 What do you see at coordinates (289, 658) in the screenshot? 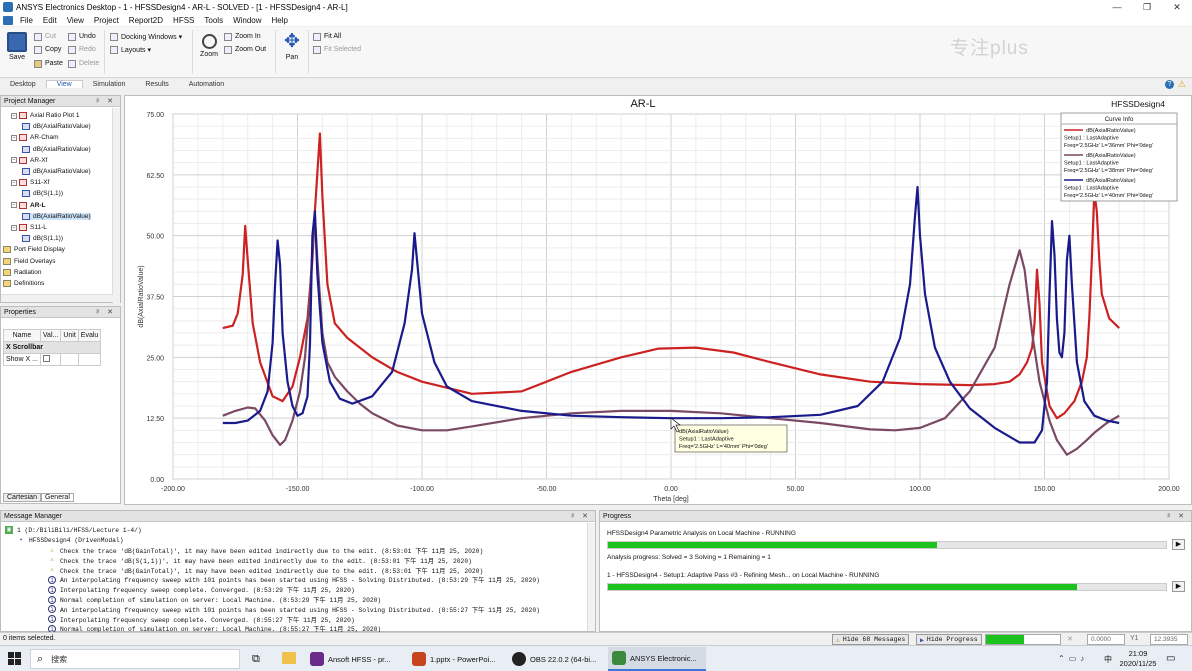
I see `file-explorer-icon` at bounding box center [289, 658].